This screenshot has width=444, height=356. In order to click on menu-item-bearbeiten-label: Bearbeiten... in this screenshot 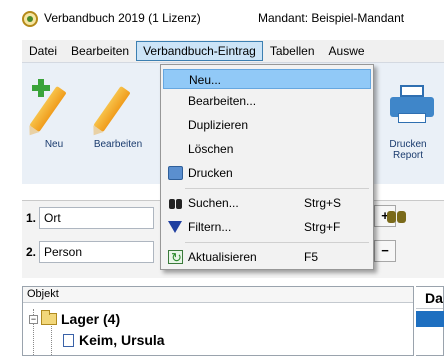, I will do `click(222, 101)`.